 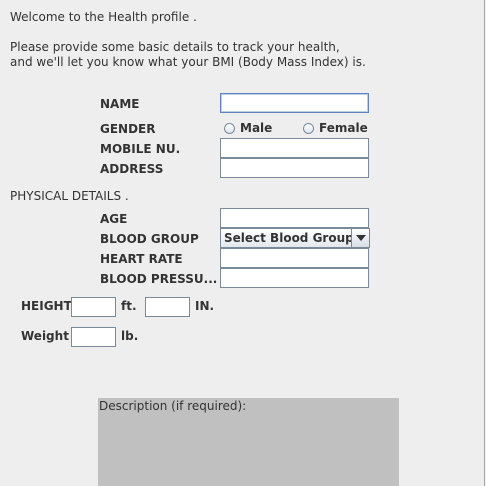 I want to click on weight-unit-label: lb., so click(x=130, y=336).